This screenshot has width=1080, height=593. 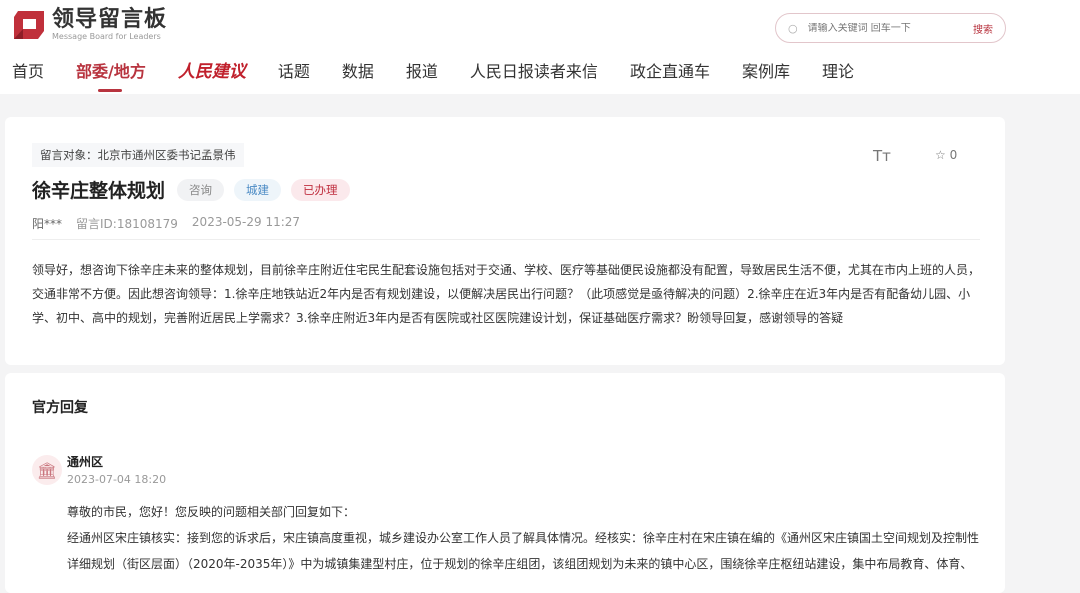 I want to click on search-button: 搜索, so click(x=983, y=28).